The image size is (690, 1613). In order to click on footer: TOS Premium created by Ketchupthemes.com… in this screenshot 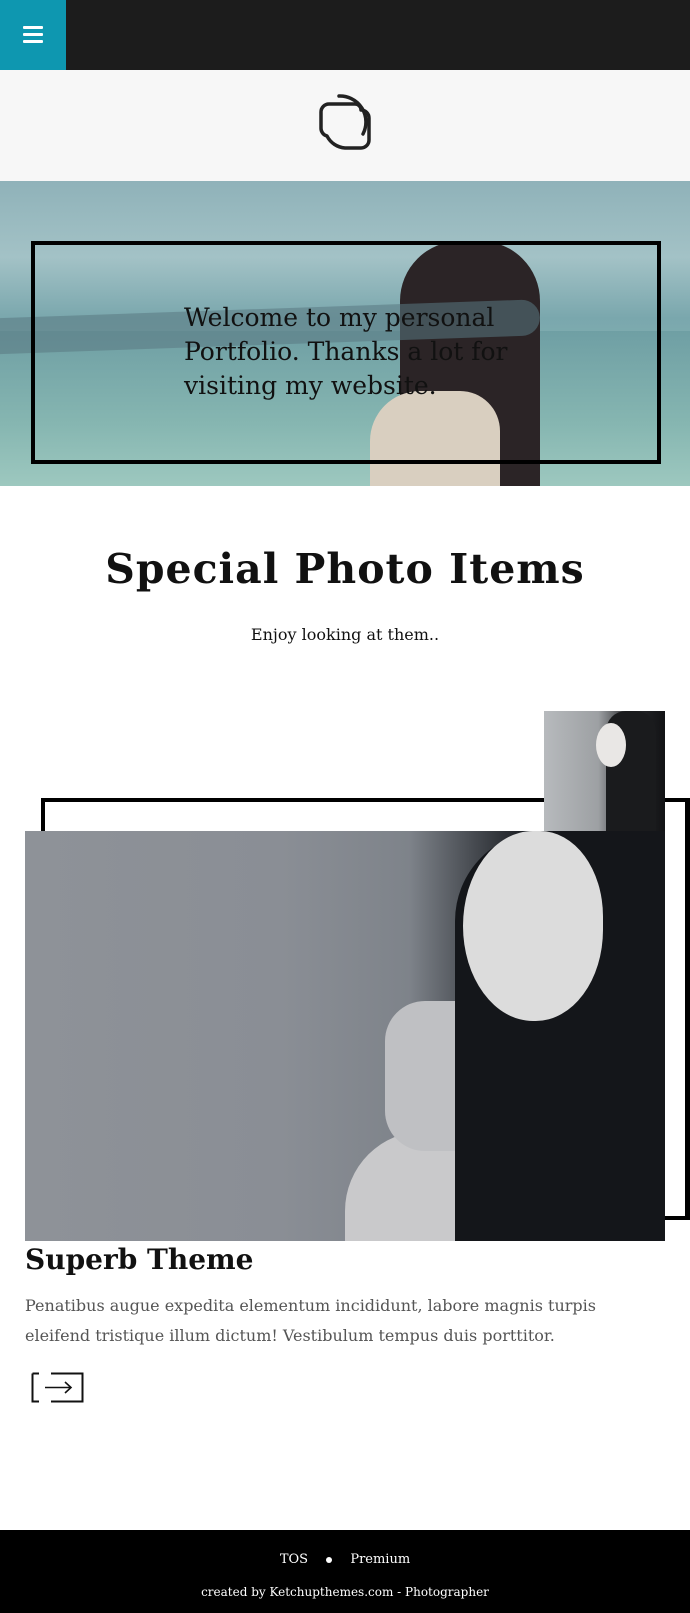, I will do `click(345, 1571)`.